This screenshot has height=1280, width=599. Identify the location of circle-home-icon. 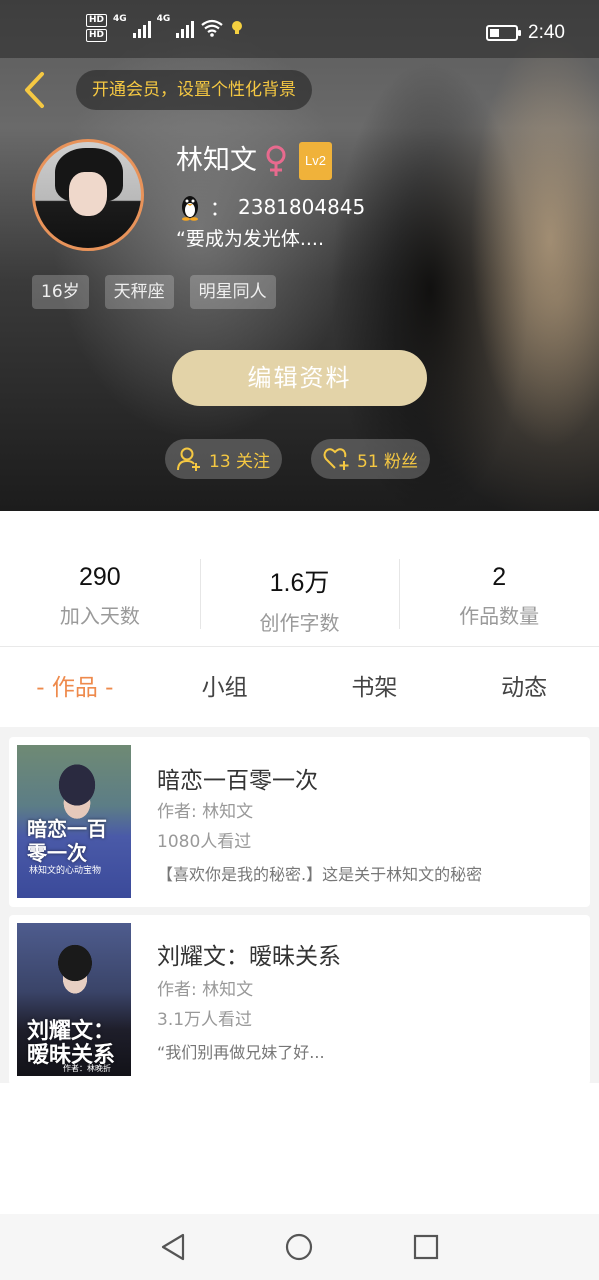
(299, 1247).